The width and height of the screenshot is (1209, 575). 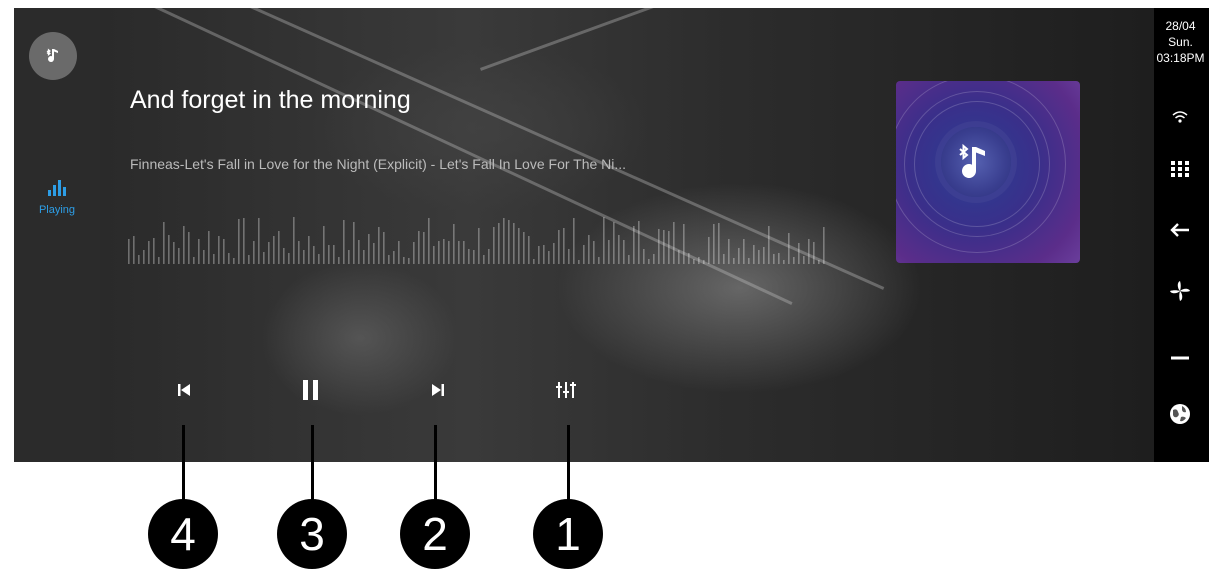 What do you see at coordinates (1180, 117) in the screenshot?
I see `wifi-icon` at bounding box center [1180, 117].